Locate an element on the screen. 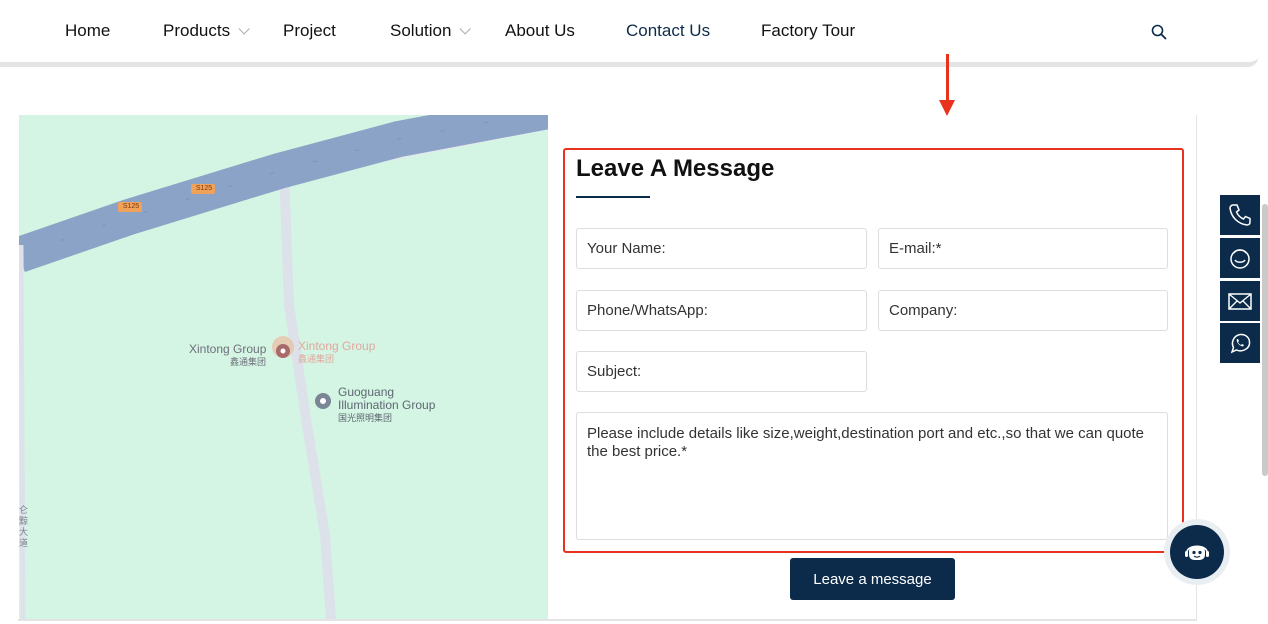 This screenshot has height=624, width=1268. nav-about-us: About Us is located at coordinates (540, 31).